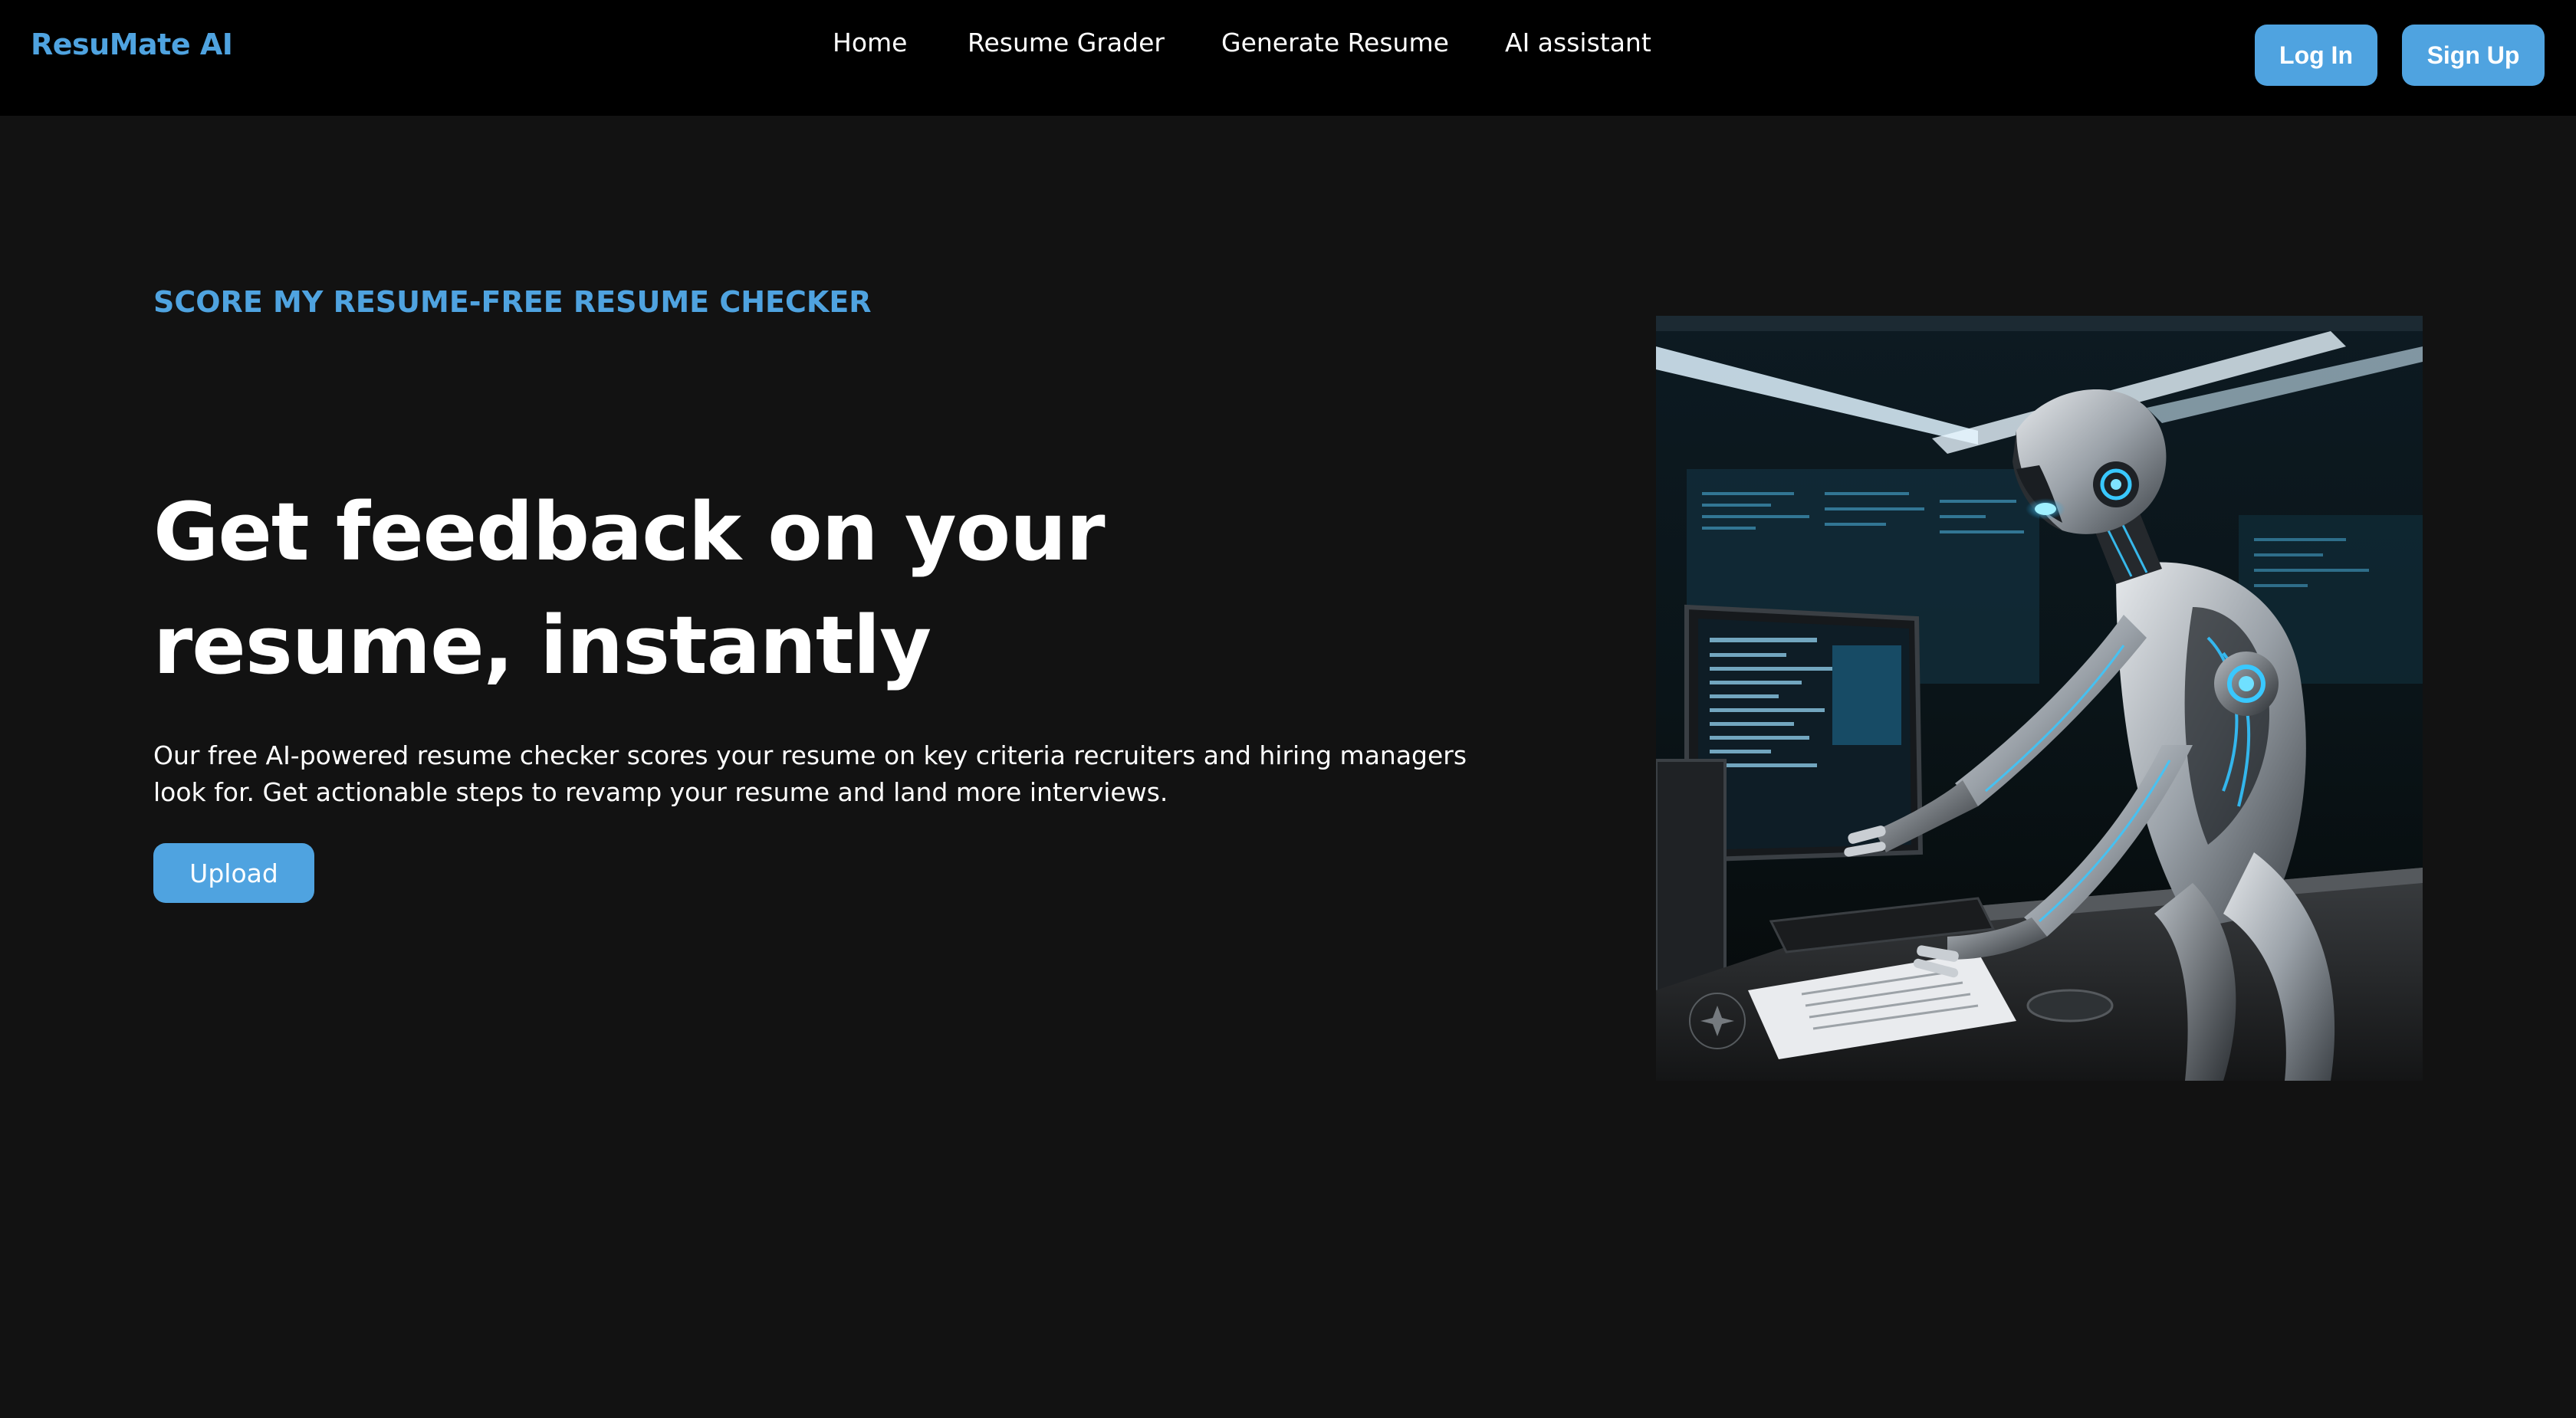  I want to click on nav-link-resume-grader: Resume Grader, so click(1067, 42).